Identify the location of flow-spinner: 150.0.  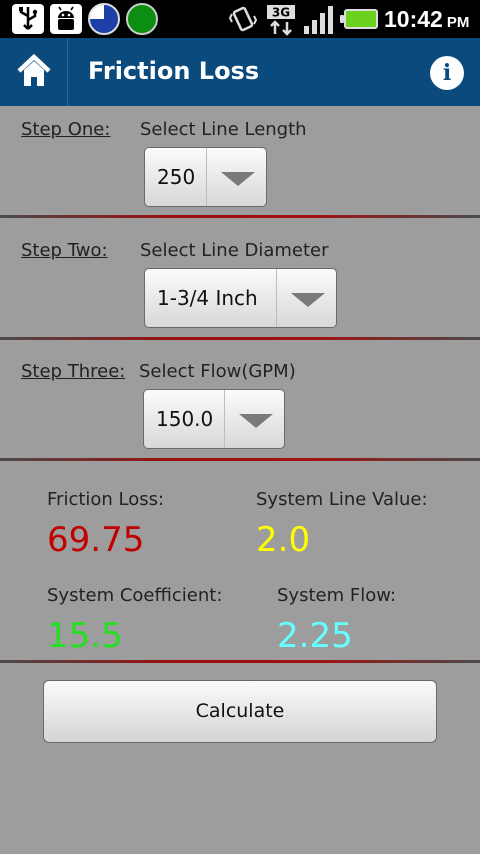
(214, 419).